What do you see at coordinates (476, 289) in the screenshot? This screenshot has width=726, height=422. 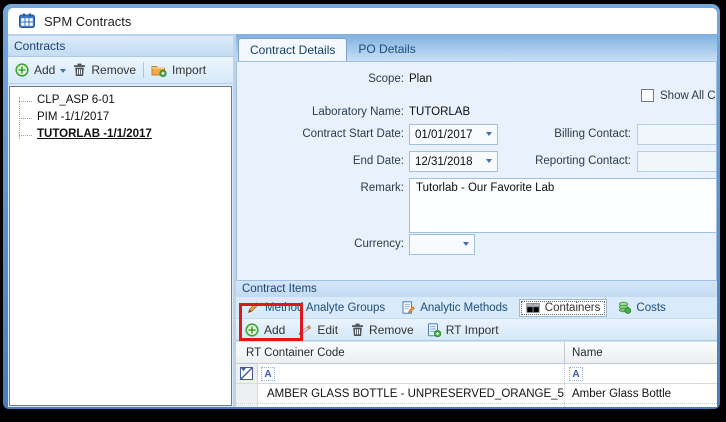 I see `contract-items-title: Contract Items` at bounding box center [476, 289].